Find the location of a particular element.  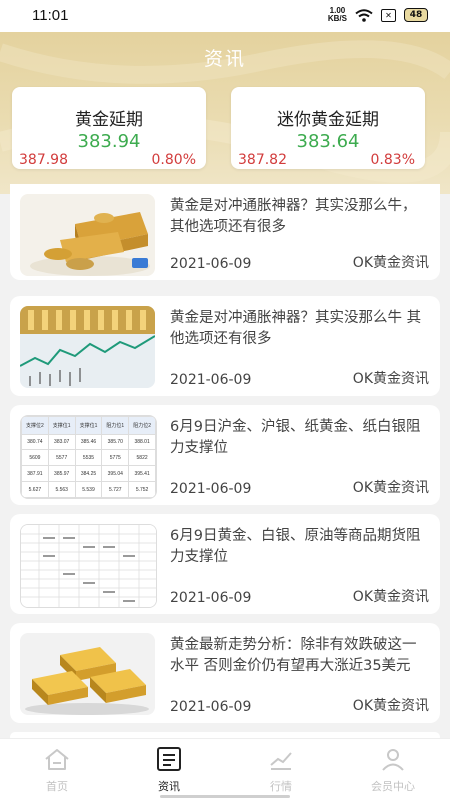

table-cell: 388.01 is located at coordinates (142, 442).